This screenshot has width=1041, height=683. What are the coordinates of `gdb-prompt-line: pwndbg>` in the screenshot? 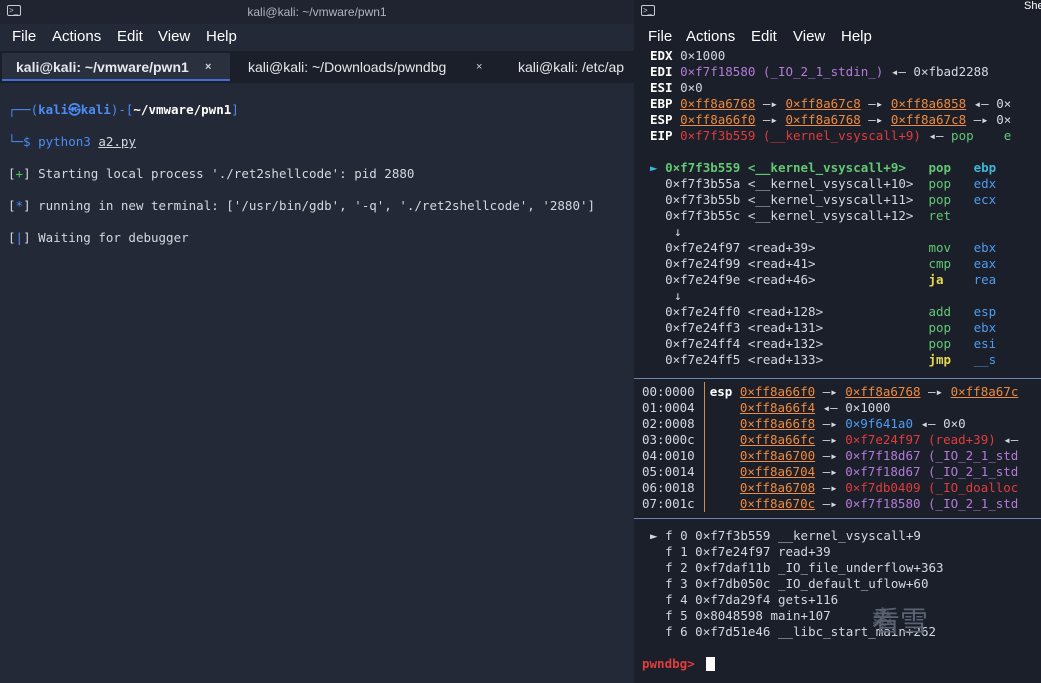 It's located at (668, 664).